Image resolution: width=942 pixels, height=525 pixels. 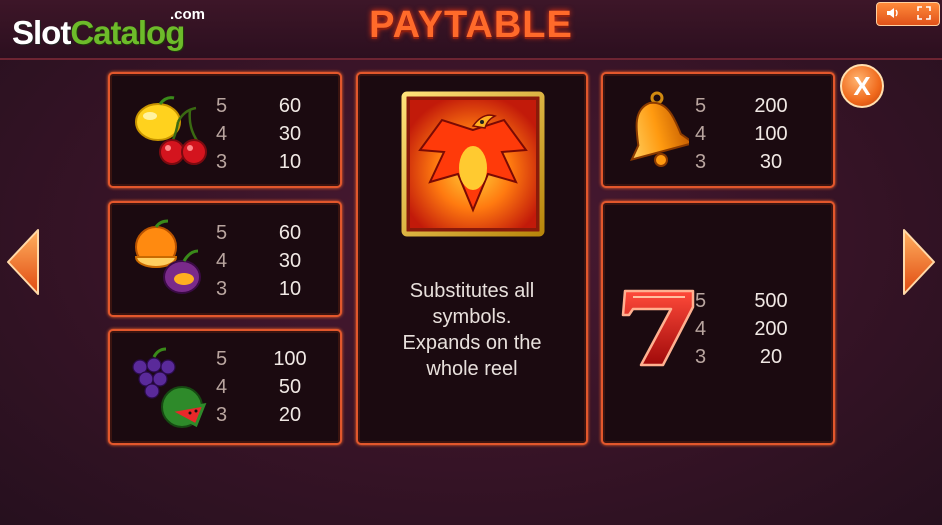 I want to click on paytable-panel-bell: 5 200 4 100 3 30, so click(x=718, y=130).